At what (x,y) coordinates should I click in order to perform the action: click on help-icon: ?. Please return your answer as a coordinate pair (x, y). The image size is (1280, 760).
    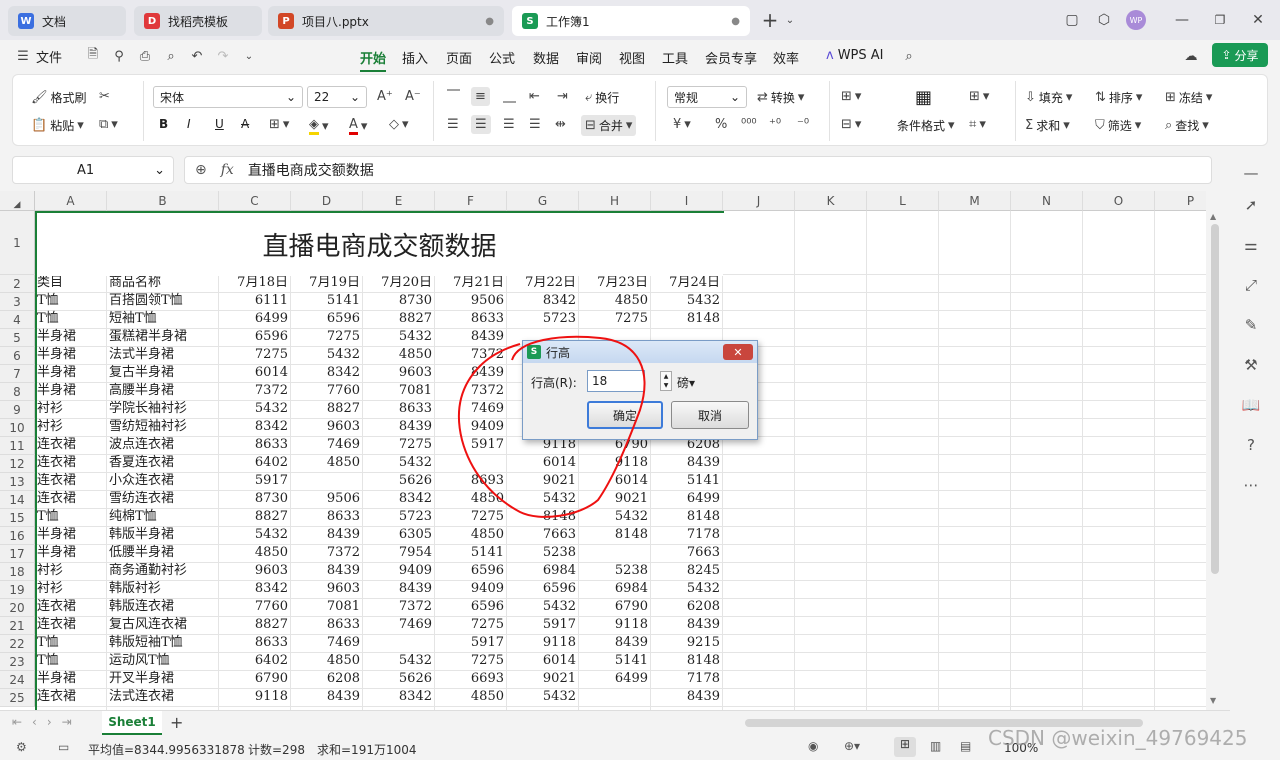
    Looking at the image, I should click on (1251, 445).